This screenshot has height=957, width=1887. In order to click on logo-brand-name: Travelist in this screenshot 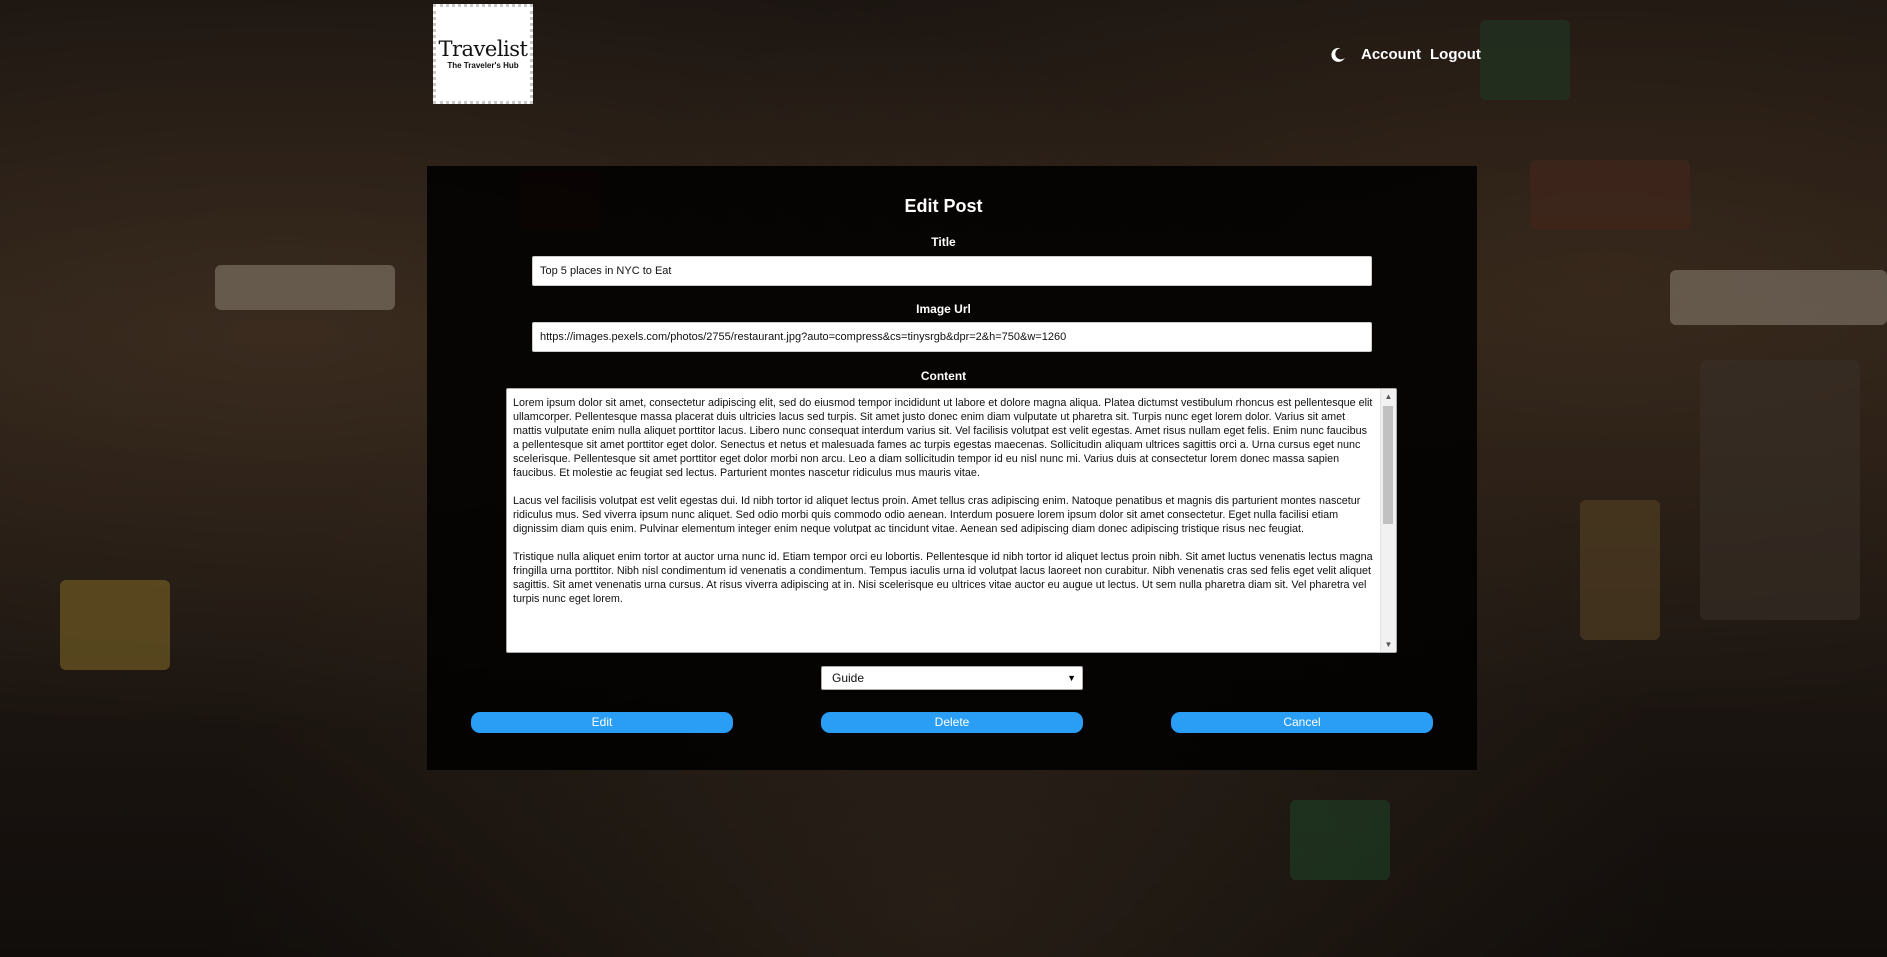, I will do `click(483, 49)`.